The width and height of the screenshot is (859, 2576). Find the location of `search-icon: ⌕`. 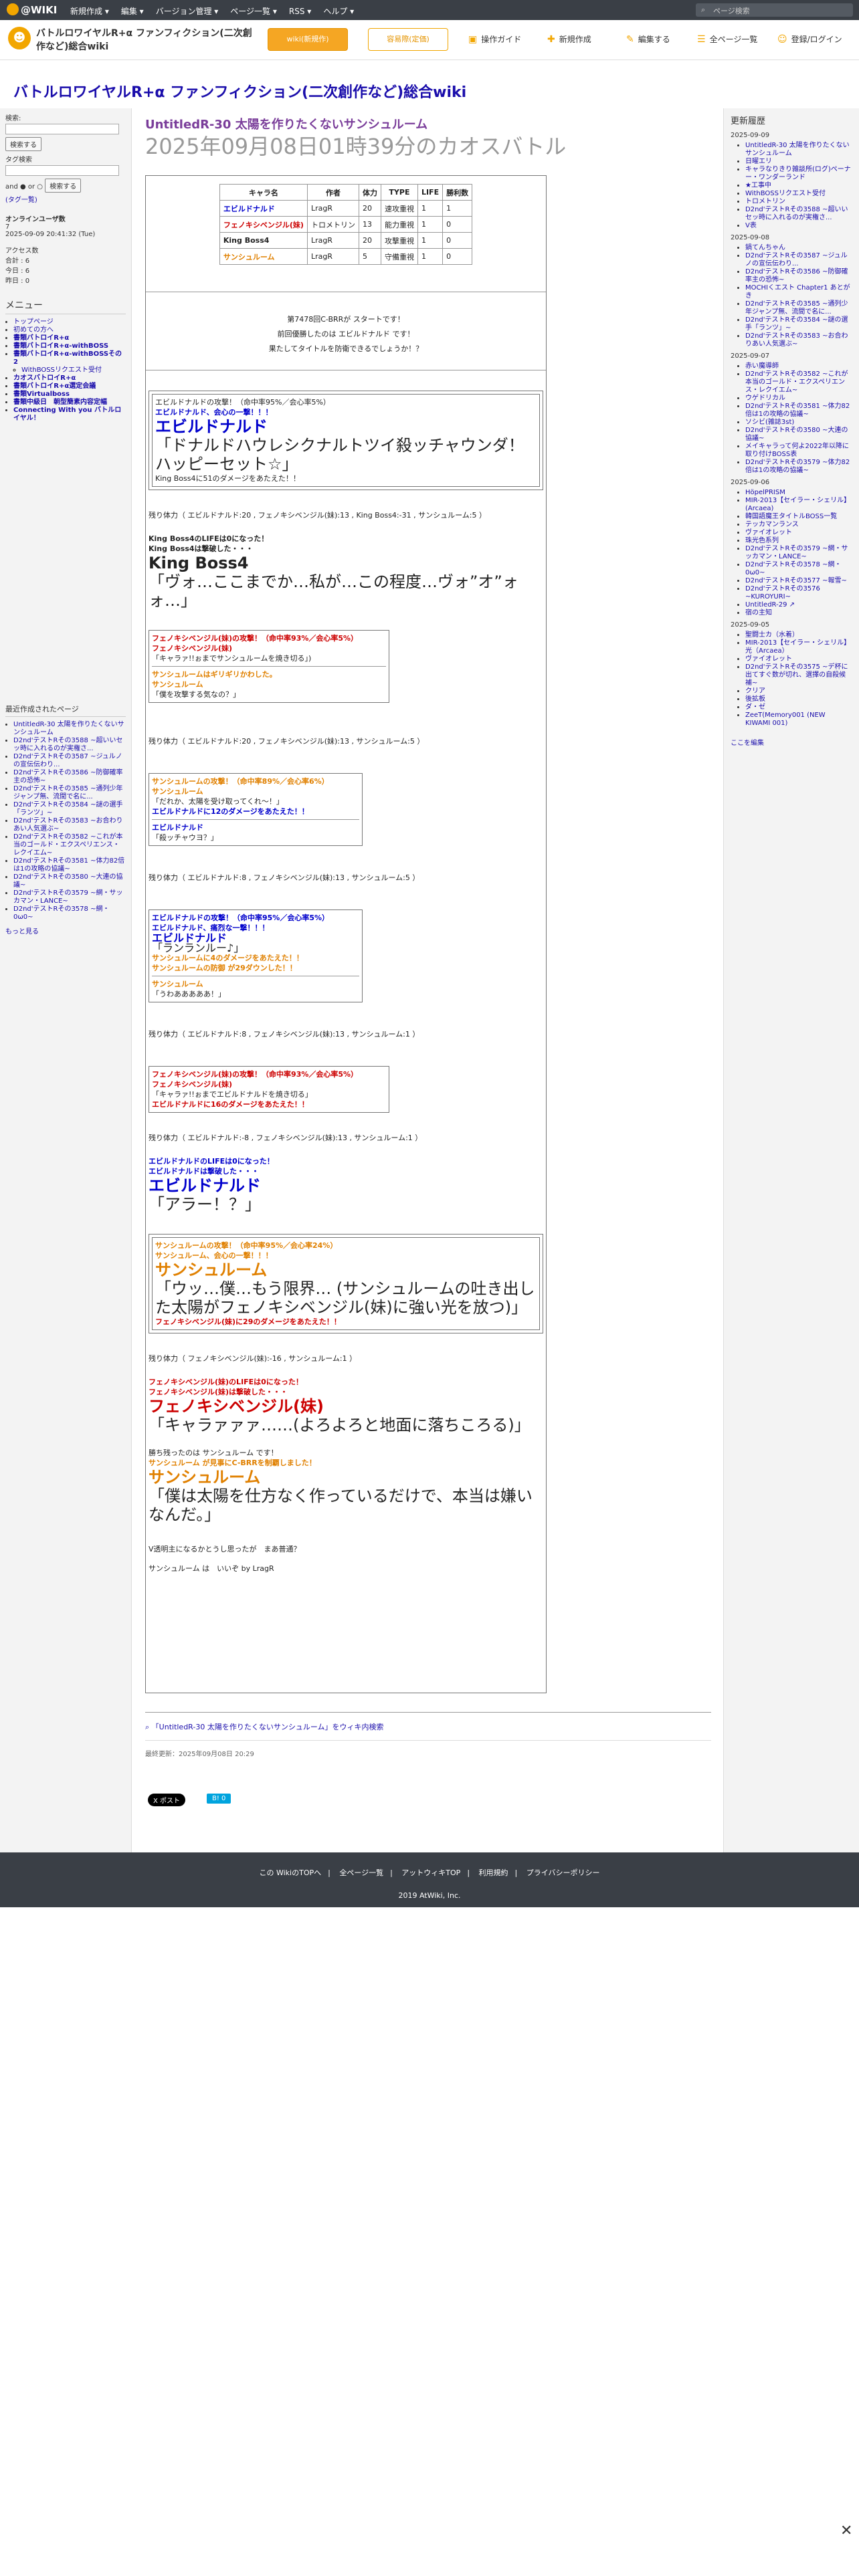

search-icon: ⌕ is located at coordinates (703, 9).